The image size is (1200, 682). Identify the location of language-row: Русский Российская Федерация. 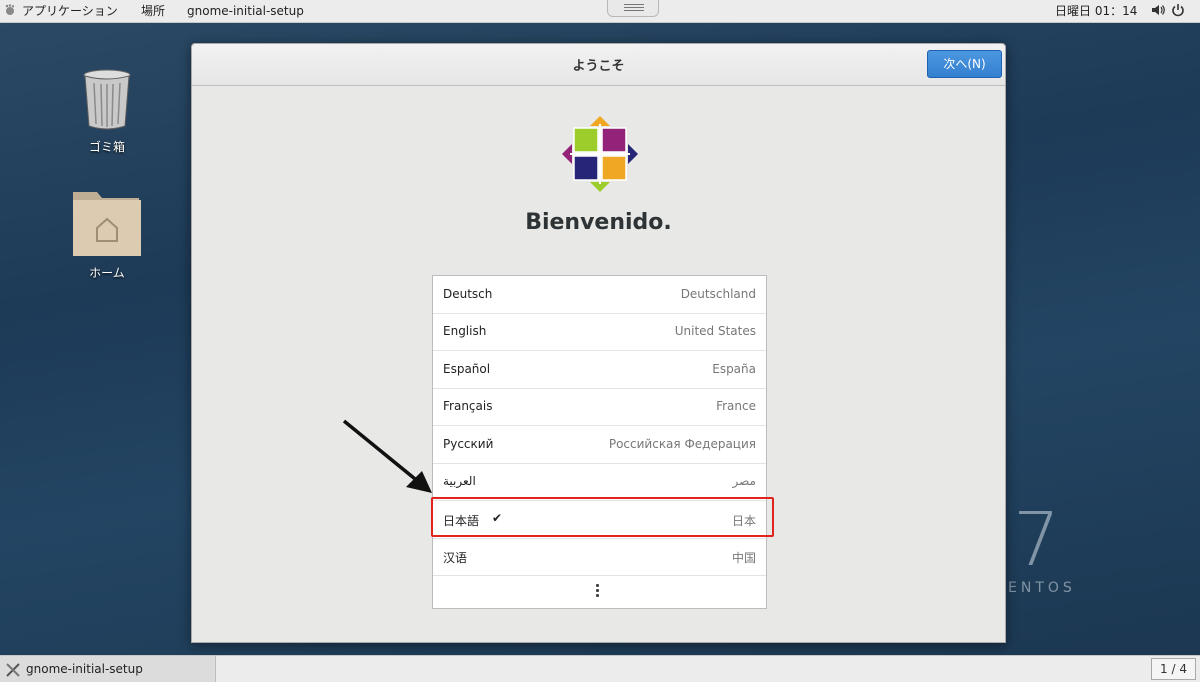
(599, 445).